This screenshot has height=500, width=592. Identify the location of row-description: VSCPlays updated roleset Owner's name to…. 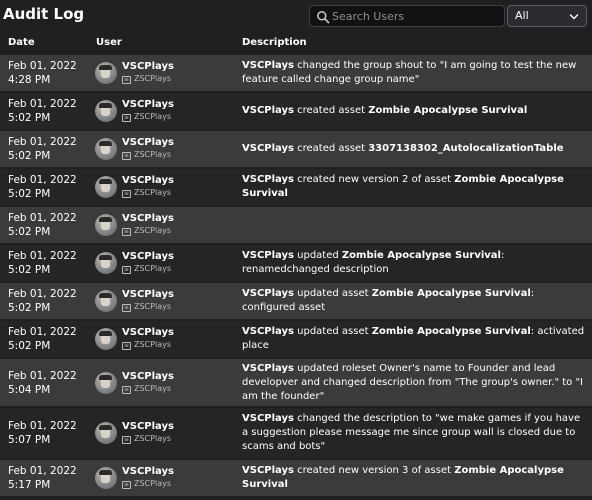
(414, 383).